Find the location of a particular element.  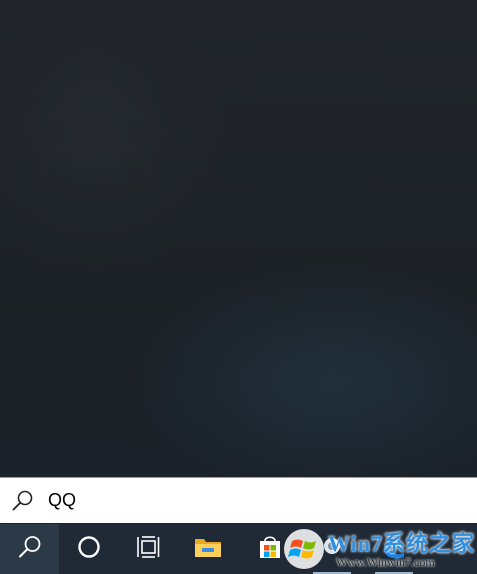

edge-button is located at coordinates (394, 549).